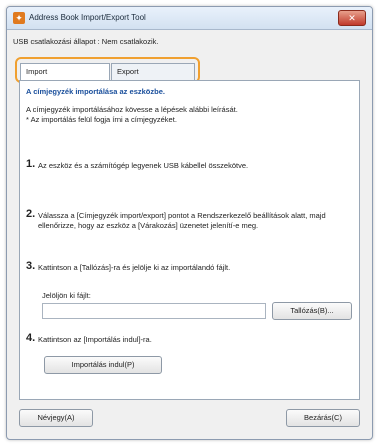  Describe the element at coordinates (31, 338) in the screenshot. I see `step-number: 4.` at that location.